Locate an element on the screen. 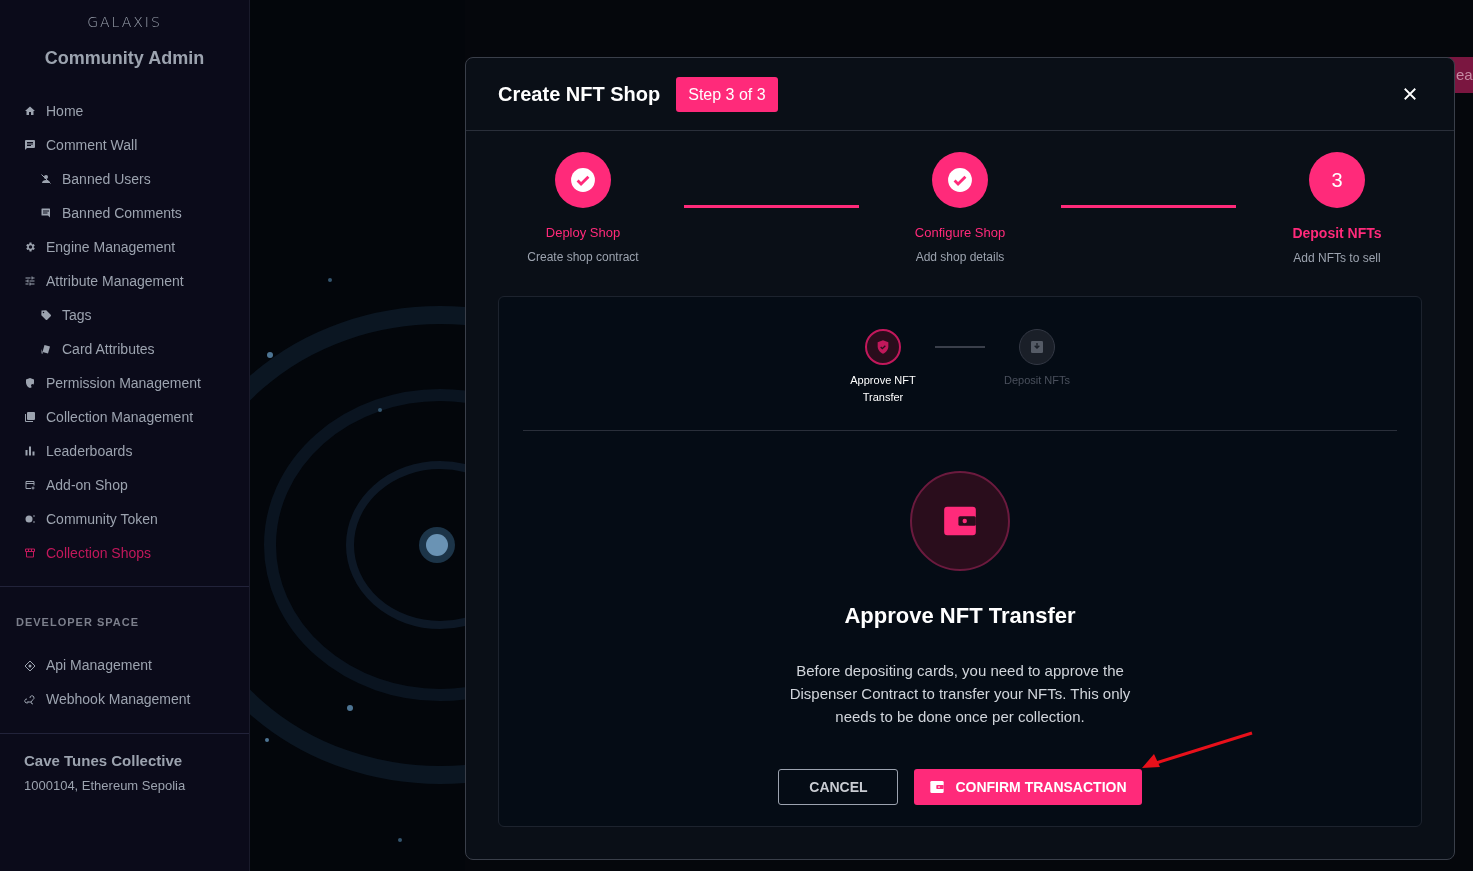 This screenshot has height=871, width=1473. sidebar-item: Home is located at coordinates (124, 111).